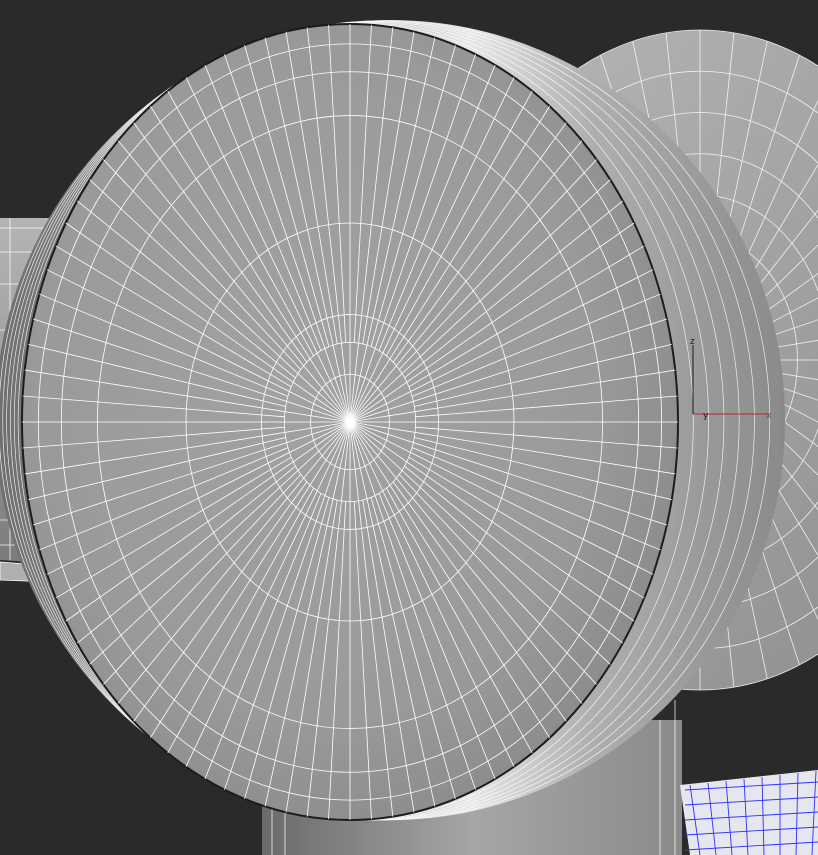 The height and width of the screenshot is (855, 818). I want to click on disc-center-vertex, so click(350, 422).